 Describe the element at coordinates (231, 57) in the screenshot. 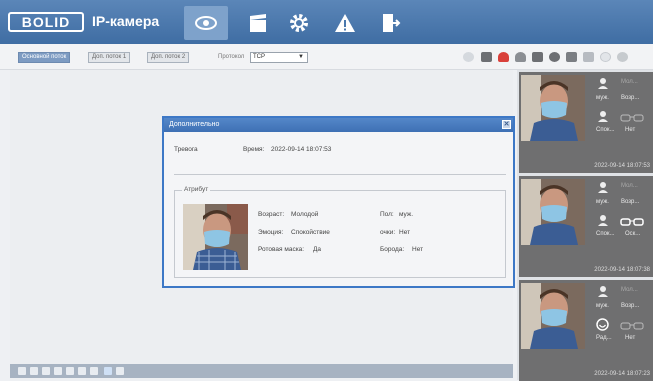

I see `protocol-label: Протокол` at that location.